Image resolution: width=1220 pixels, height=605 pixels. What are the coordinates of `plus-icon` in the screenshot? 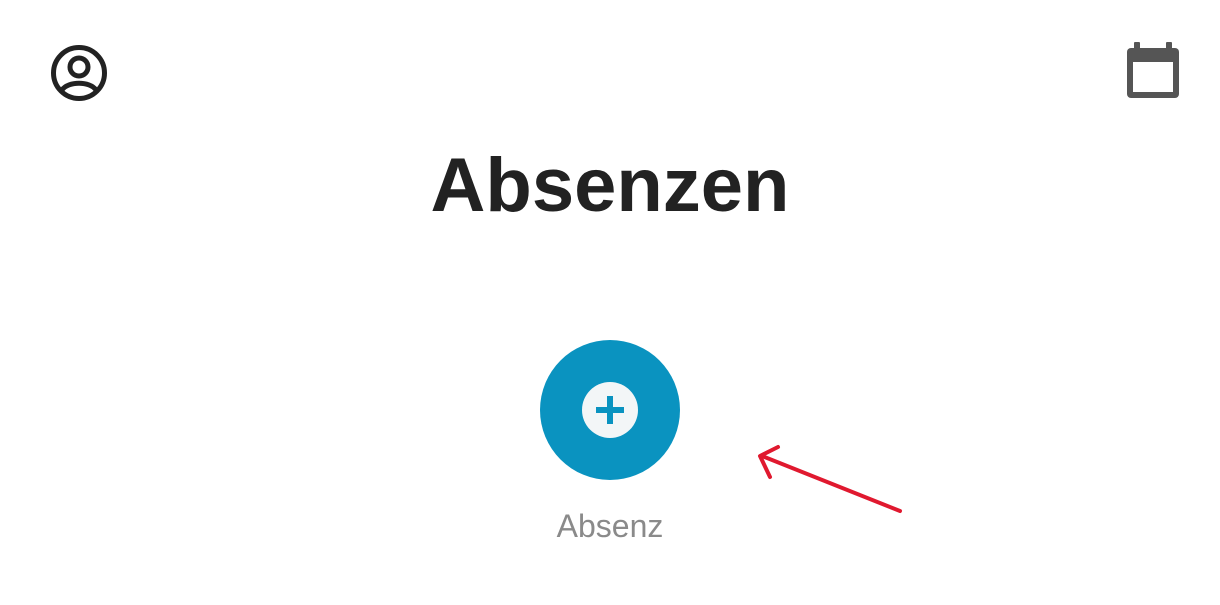 It's located at (610, 410).